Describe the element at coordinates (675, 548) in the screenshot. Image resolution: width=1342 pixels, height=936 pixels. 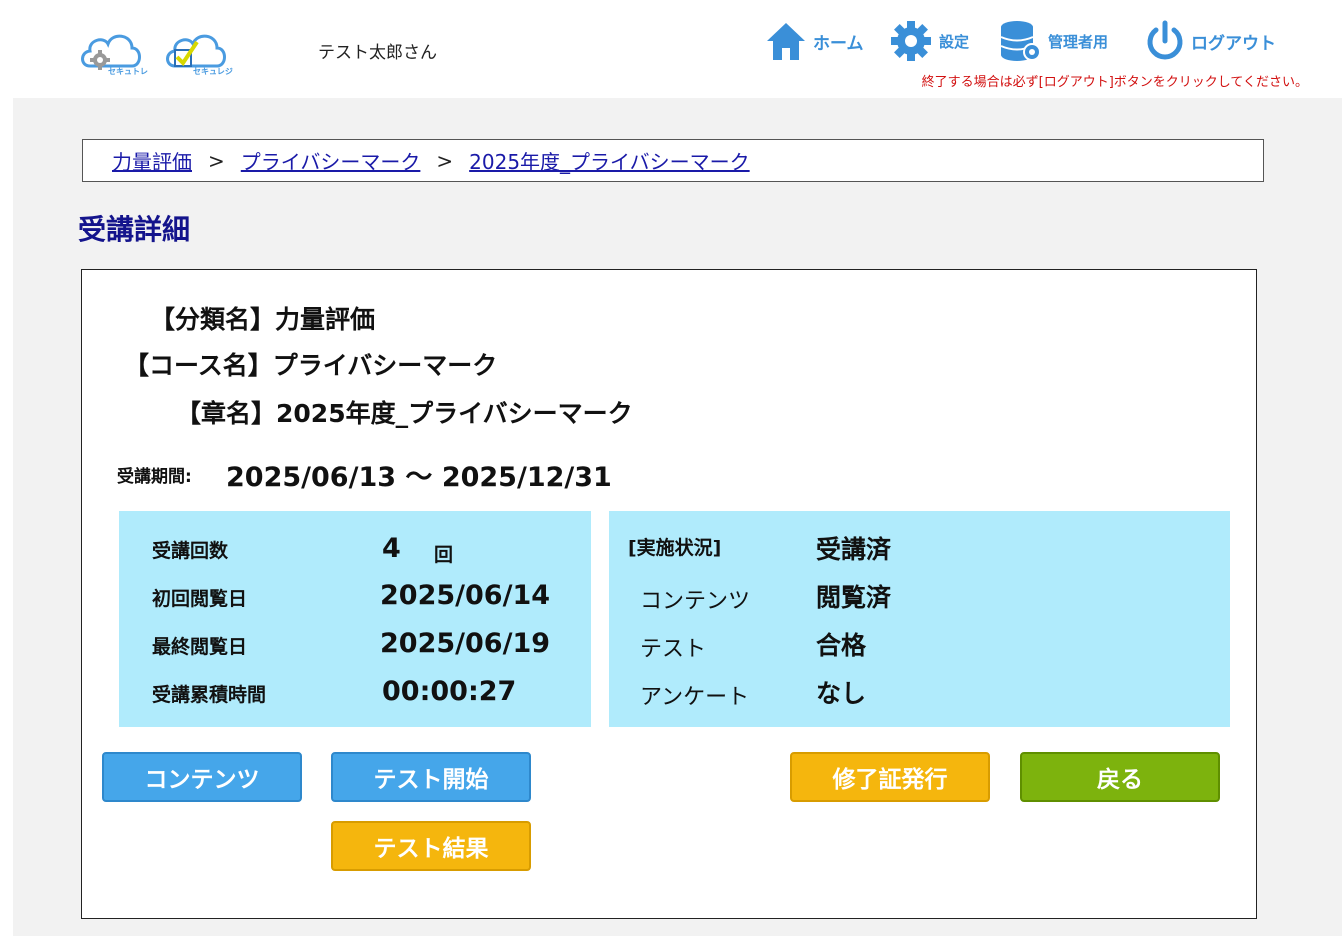
I see `status-heading-label: [実施状況]` at that location.